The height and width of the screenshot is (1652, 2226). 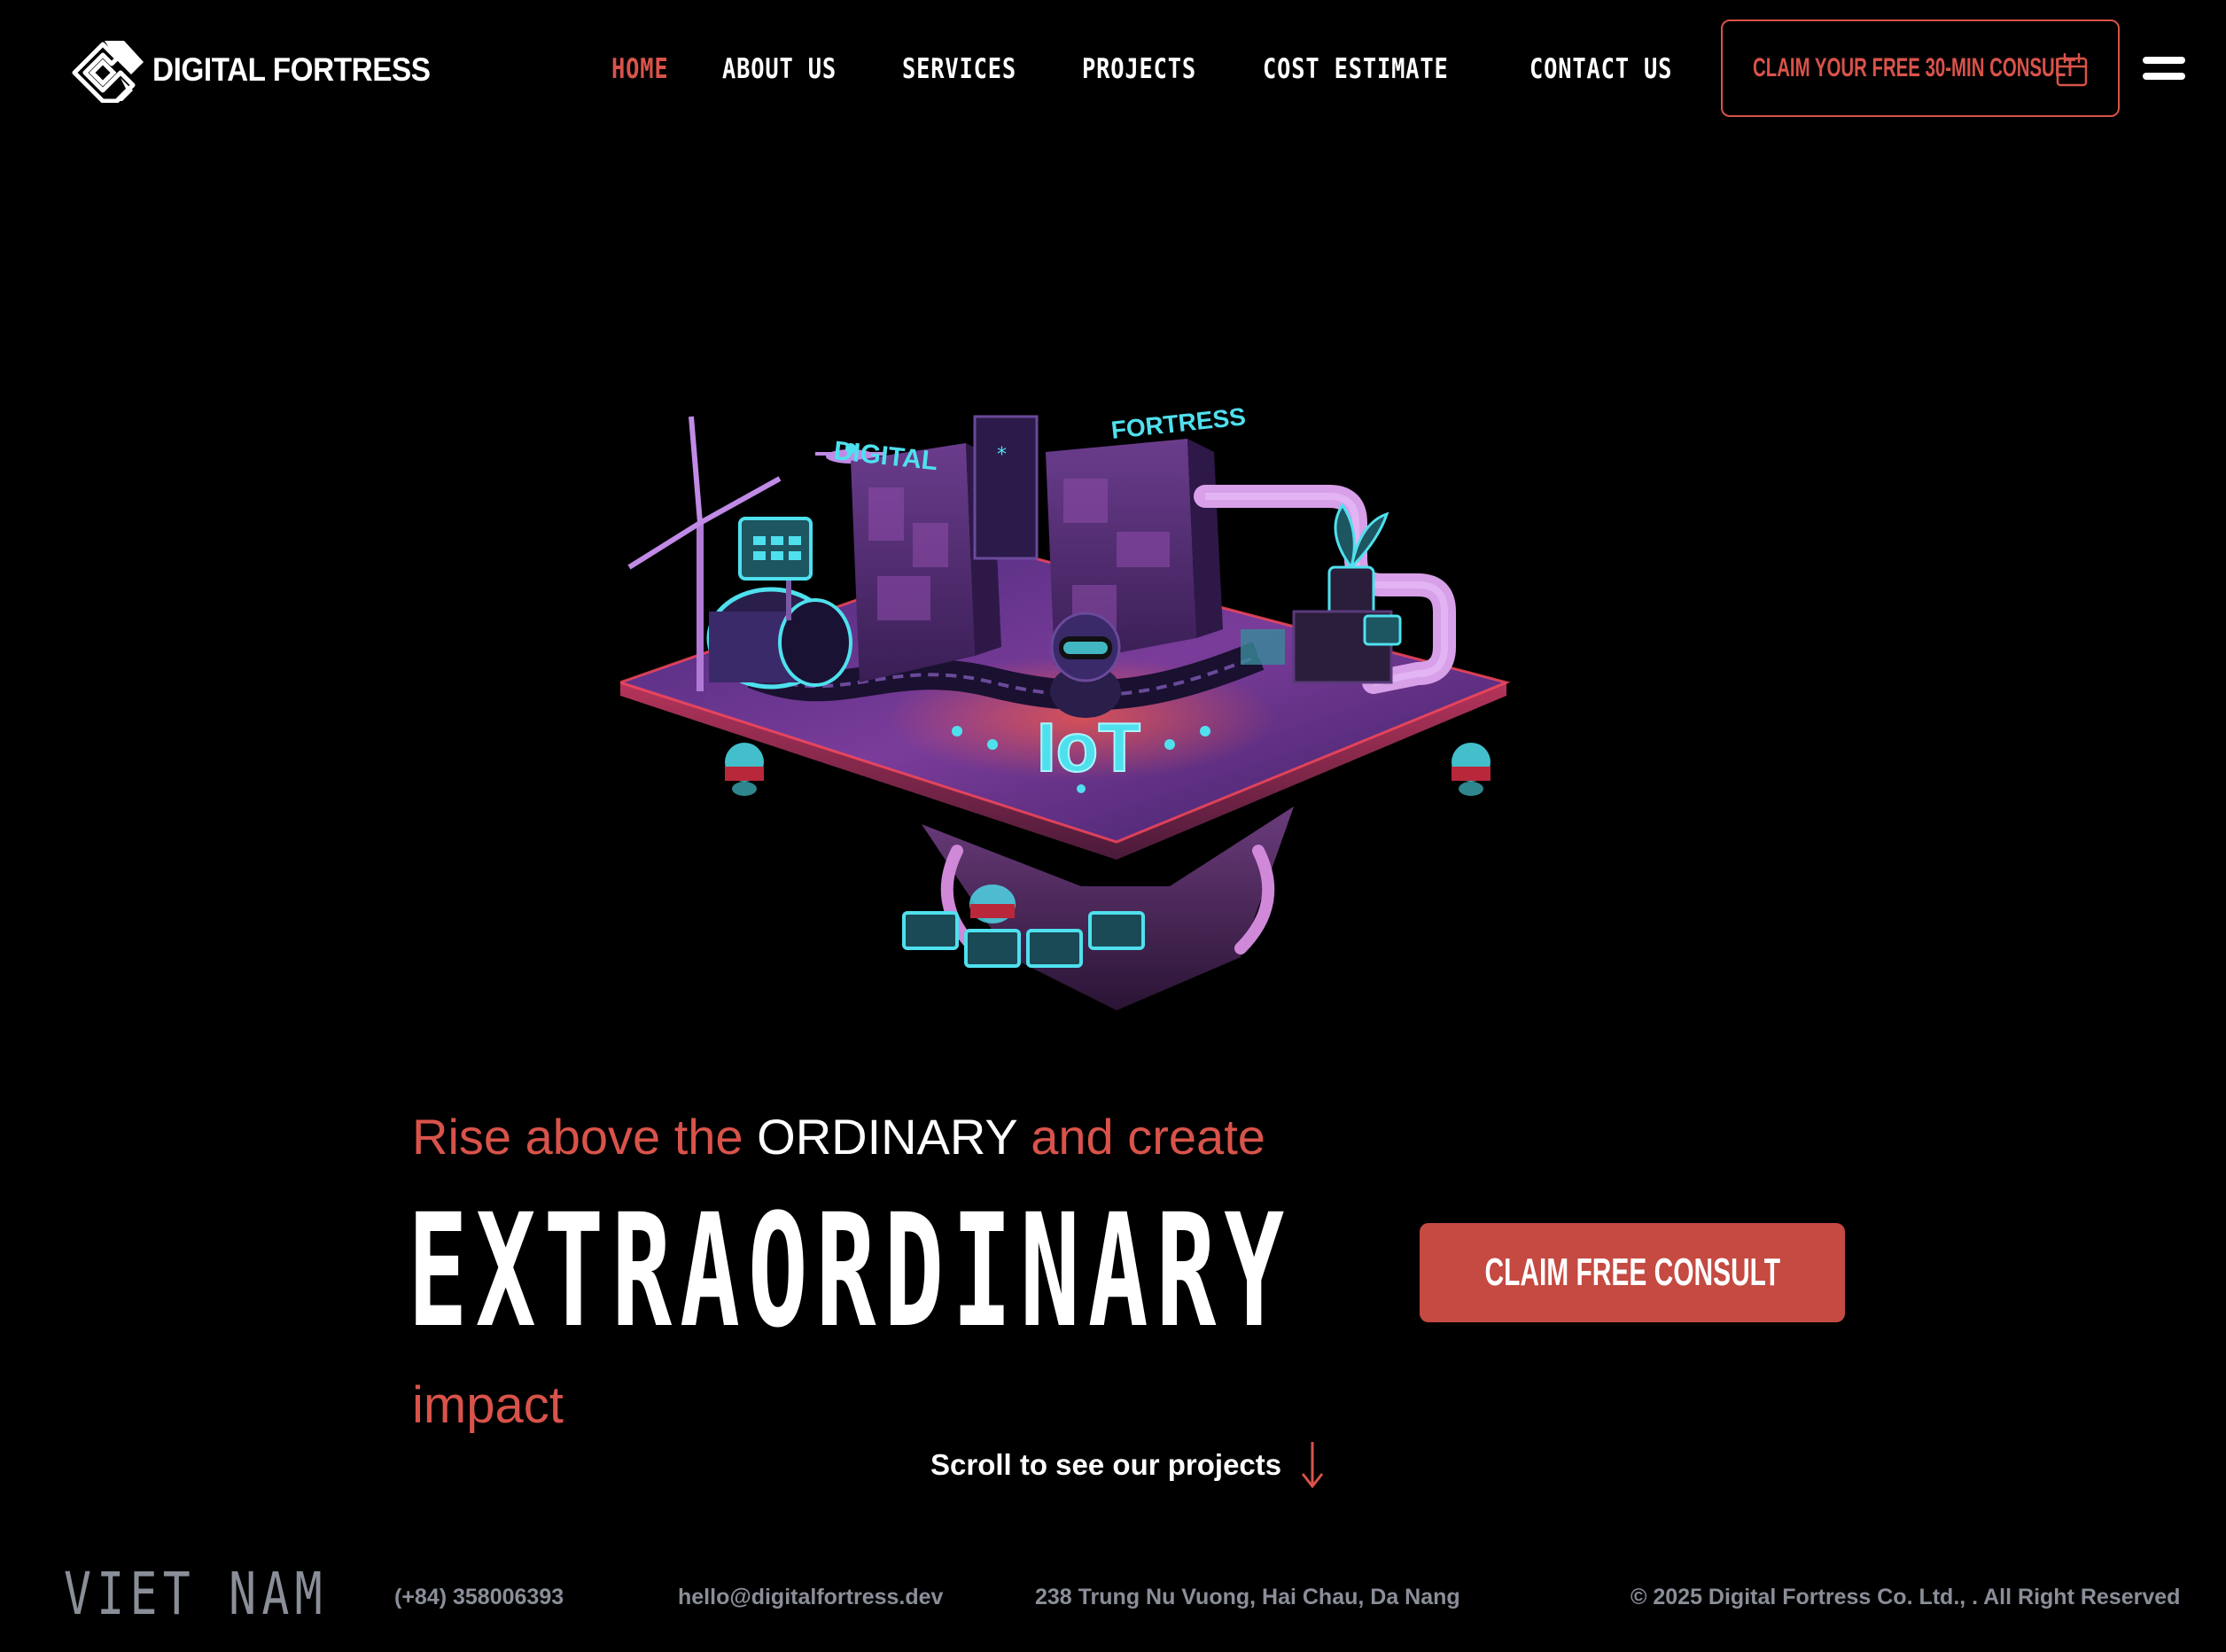 I want to click on sign-iot: IoT, so click(x=1088, y=747).